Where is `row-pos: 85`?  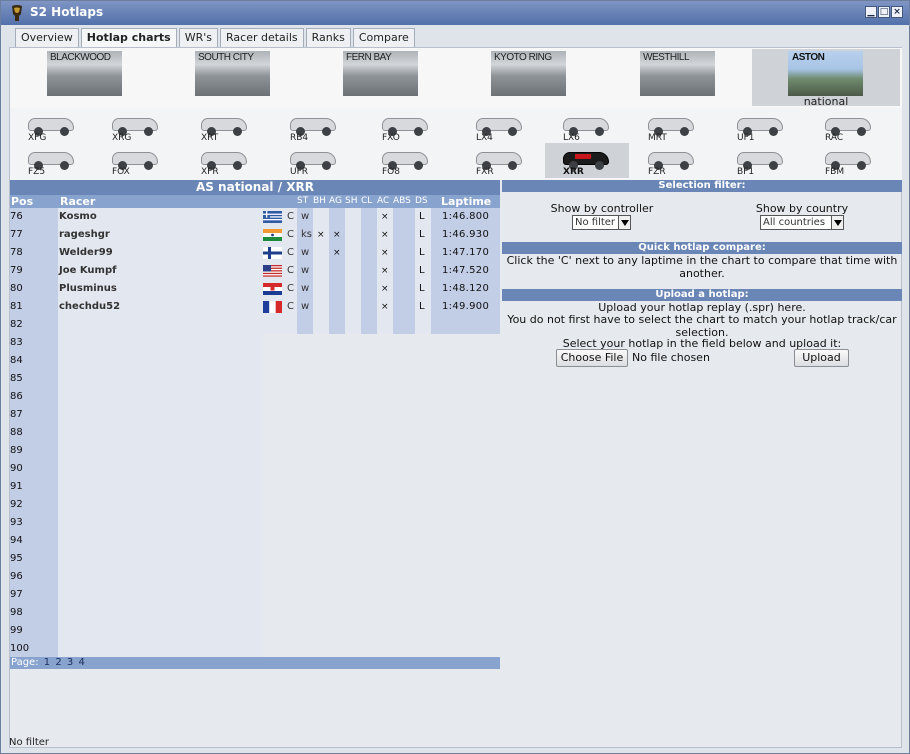
row-pos: 85 is located at coordinates (16, 378).